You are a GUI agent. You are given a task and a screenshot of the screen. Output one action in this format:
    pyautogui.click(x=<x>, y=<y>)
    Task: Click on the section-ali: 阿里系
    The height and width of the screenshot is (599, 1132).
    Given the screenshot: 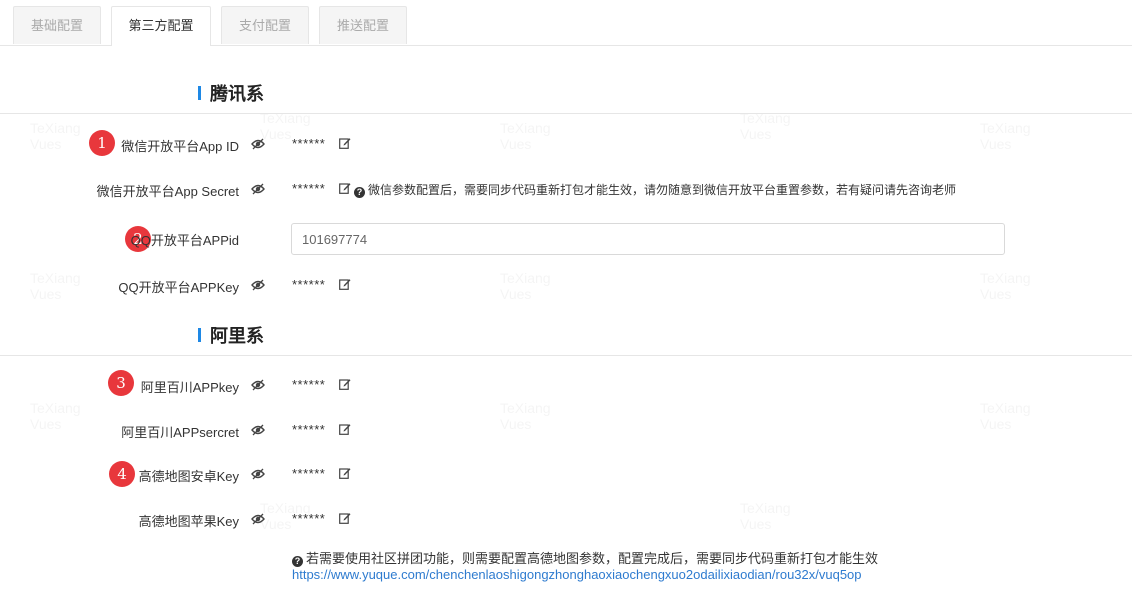 What is the action you would take?
    pyautogui.click(x=566, y=334)
    